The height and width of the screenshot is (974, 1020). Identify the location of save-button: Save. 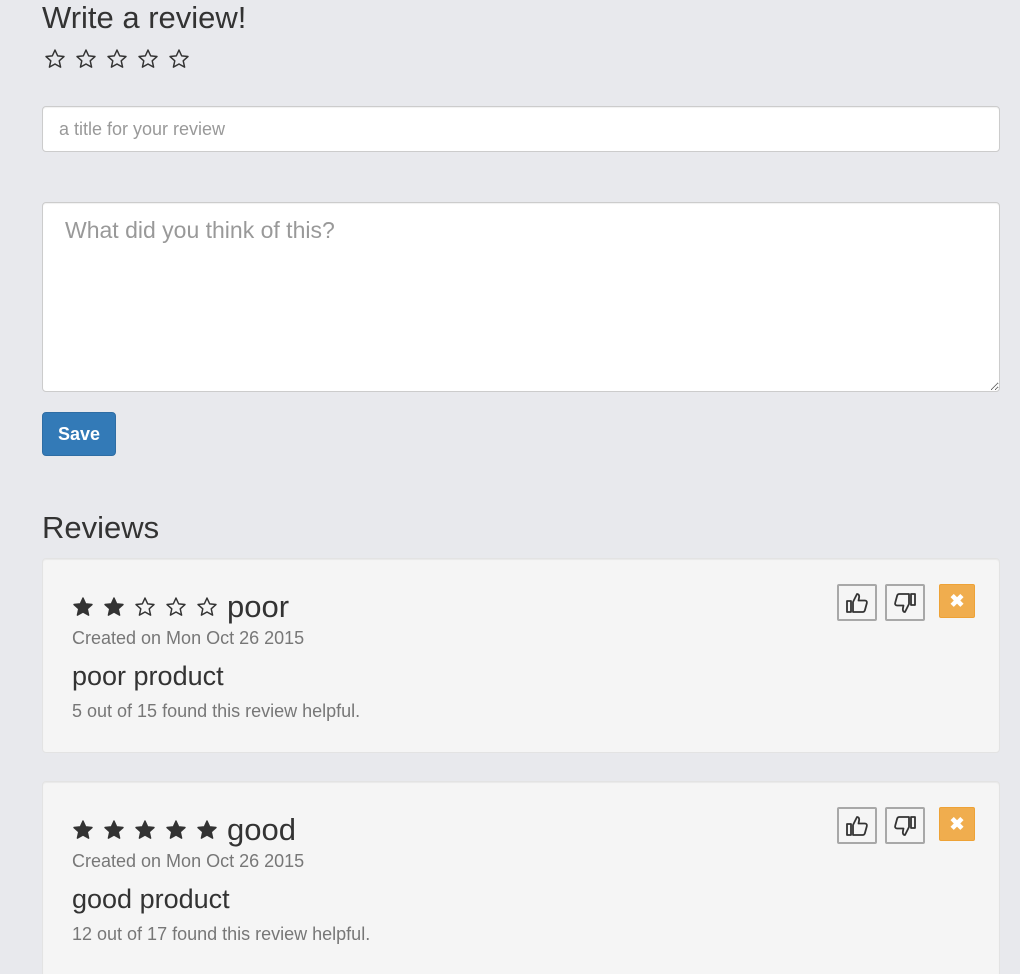
(79, 434).